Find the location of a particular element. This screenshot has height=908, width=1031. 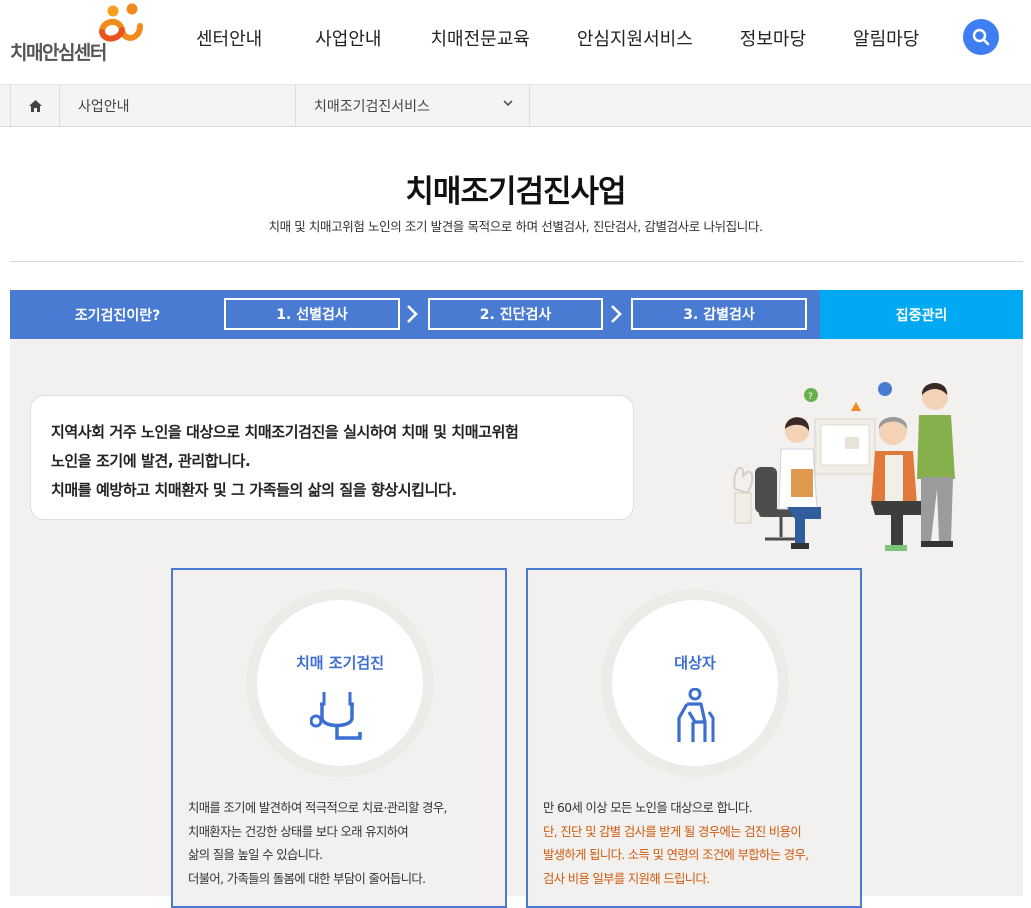

nav-item-notice-square: 알림마당 is located at coordinates (886, 38).